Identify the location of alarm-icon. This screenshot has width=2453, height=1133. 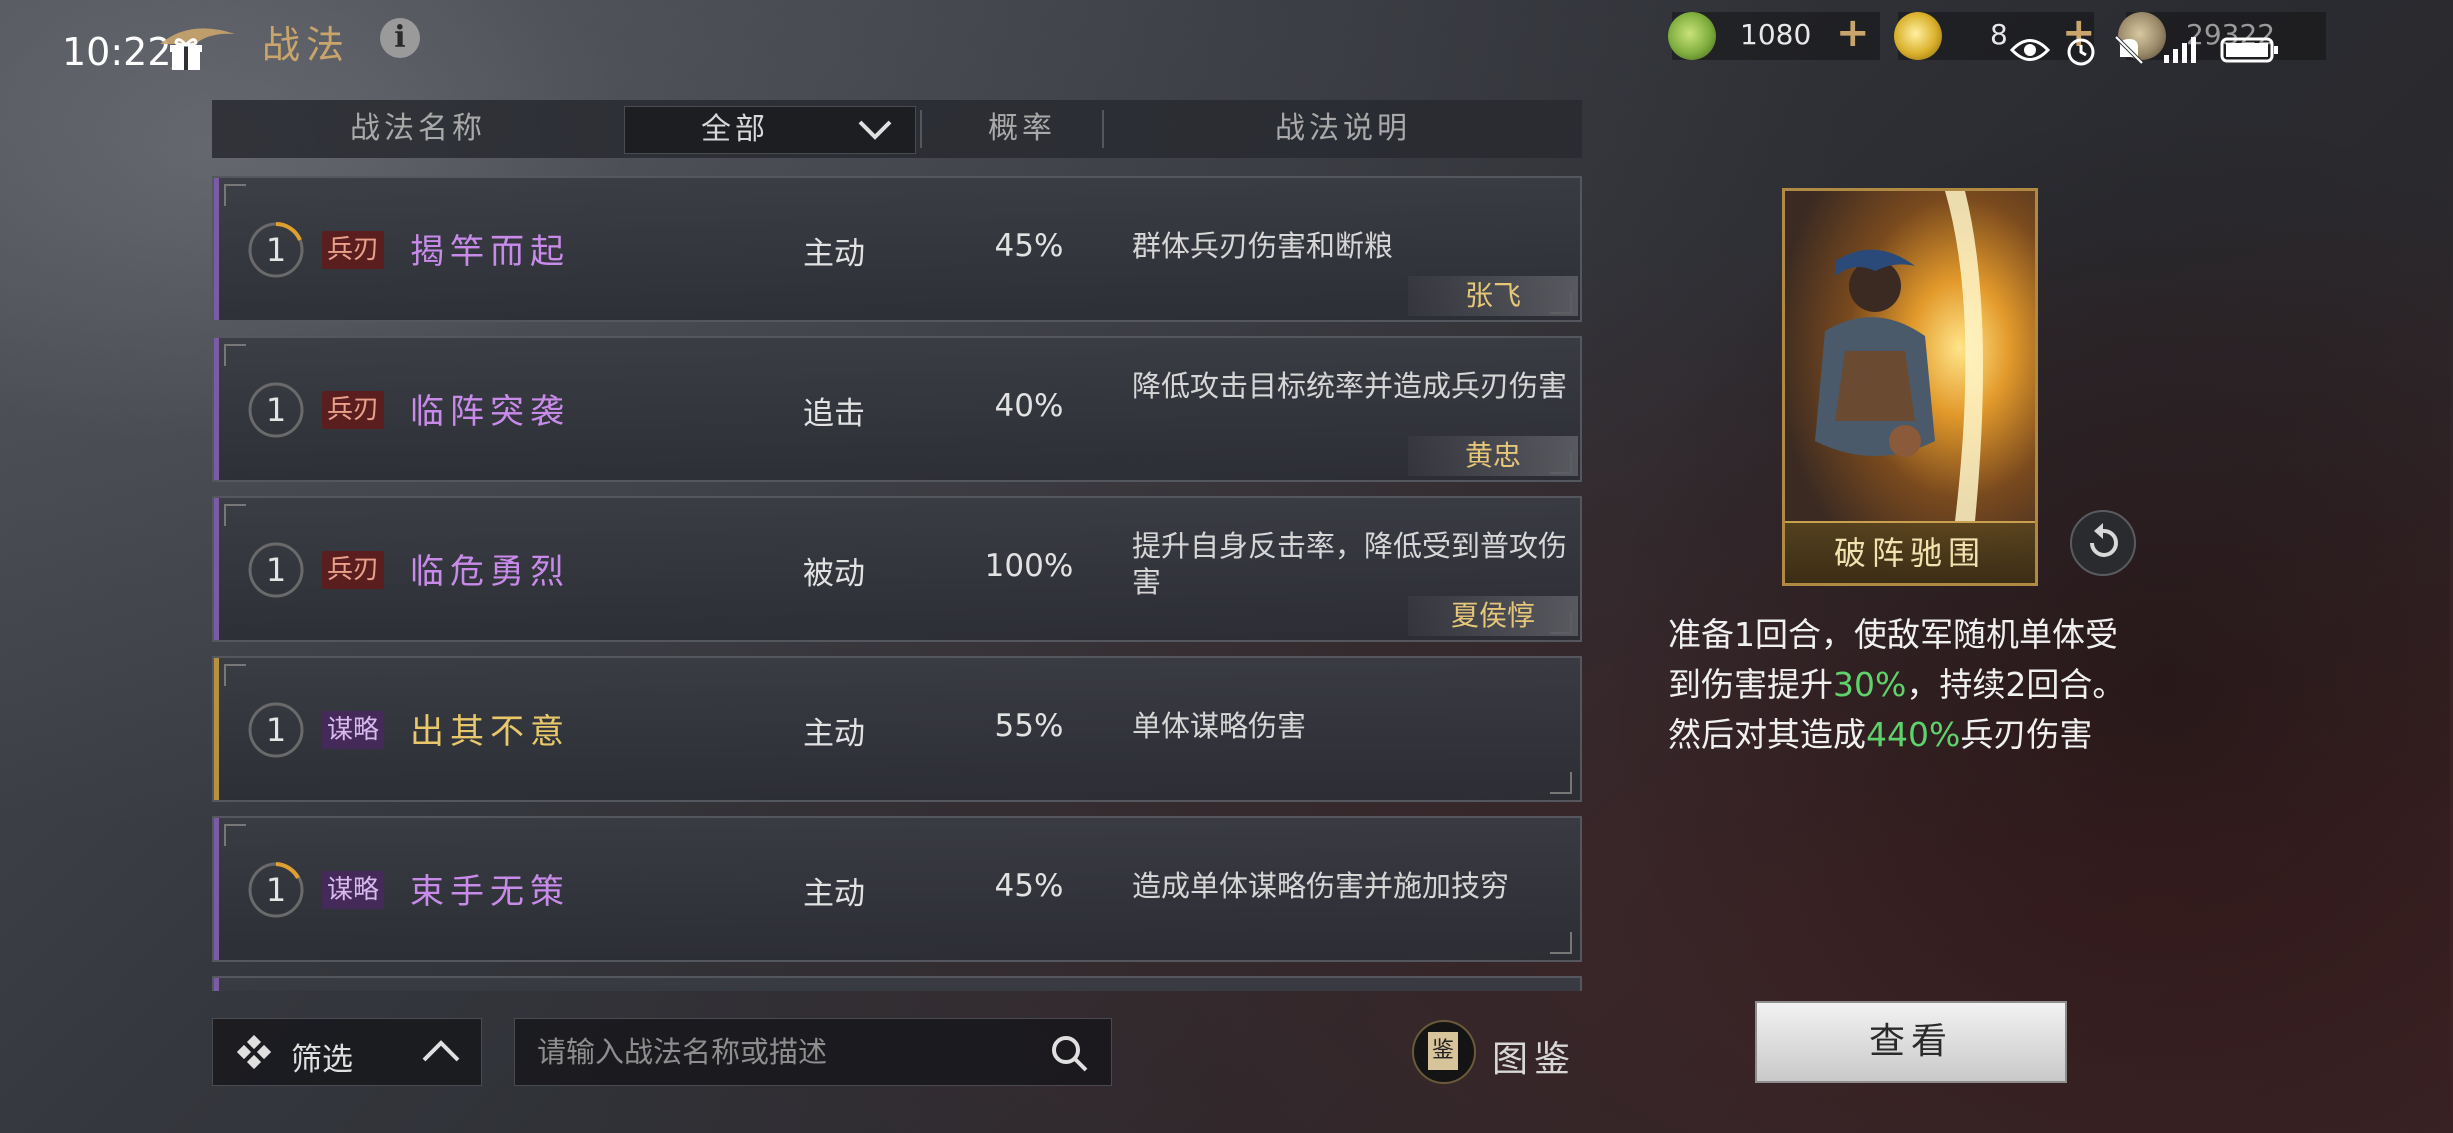
(2081, 52).